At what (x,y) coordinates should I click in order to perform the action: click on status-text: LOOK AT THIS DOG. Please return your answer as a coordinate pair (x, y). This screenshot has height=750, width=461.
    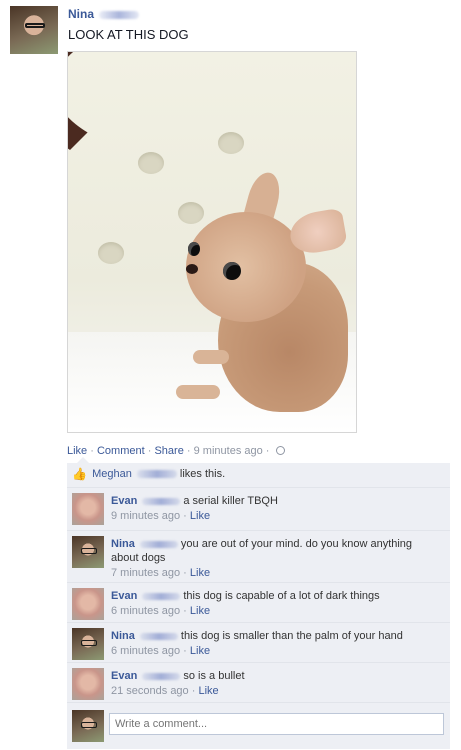
    Looking at the image, I should click on (128, 34).